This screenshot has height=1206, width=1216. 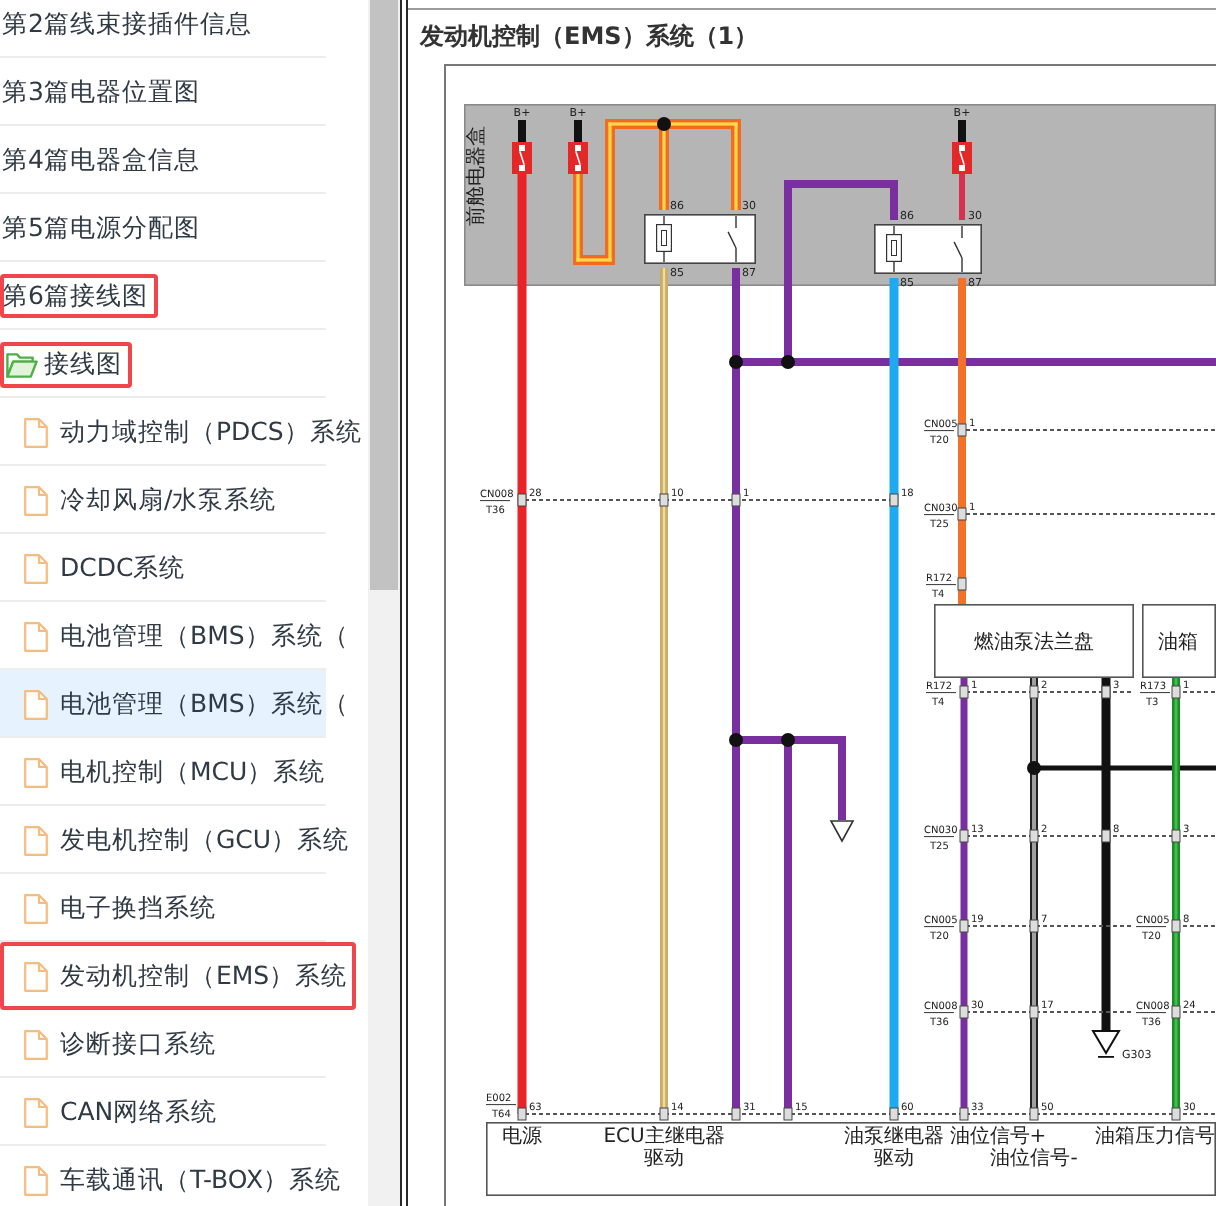 What do you see at coordinates (384, 295) in the screenshot?
I see `scrollbar-thumb` at bounding box center [384, 295].